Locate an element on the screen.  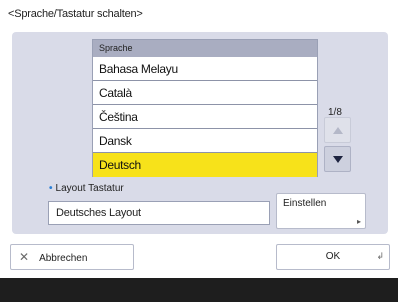
triangle-up-icon is located at coordinates (337, 130).